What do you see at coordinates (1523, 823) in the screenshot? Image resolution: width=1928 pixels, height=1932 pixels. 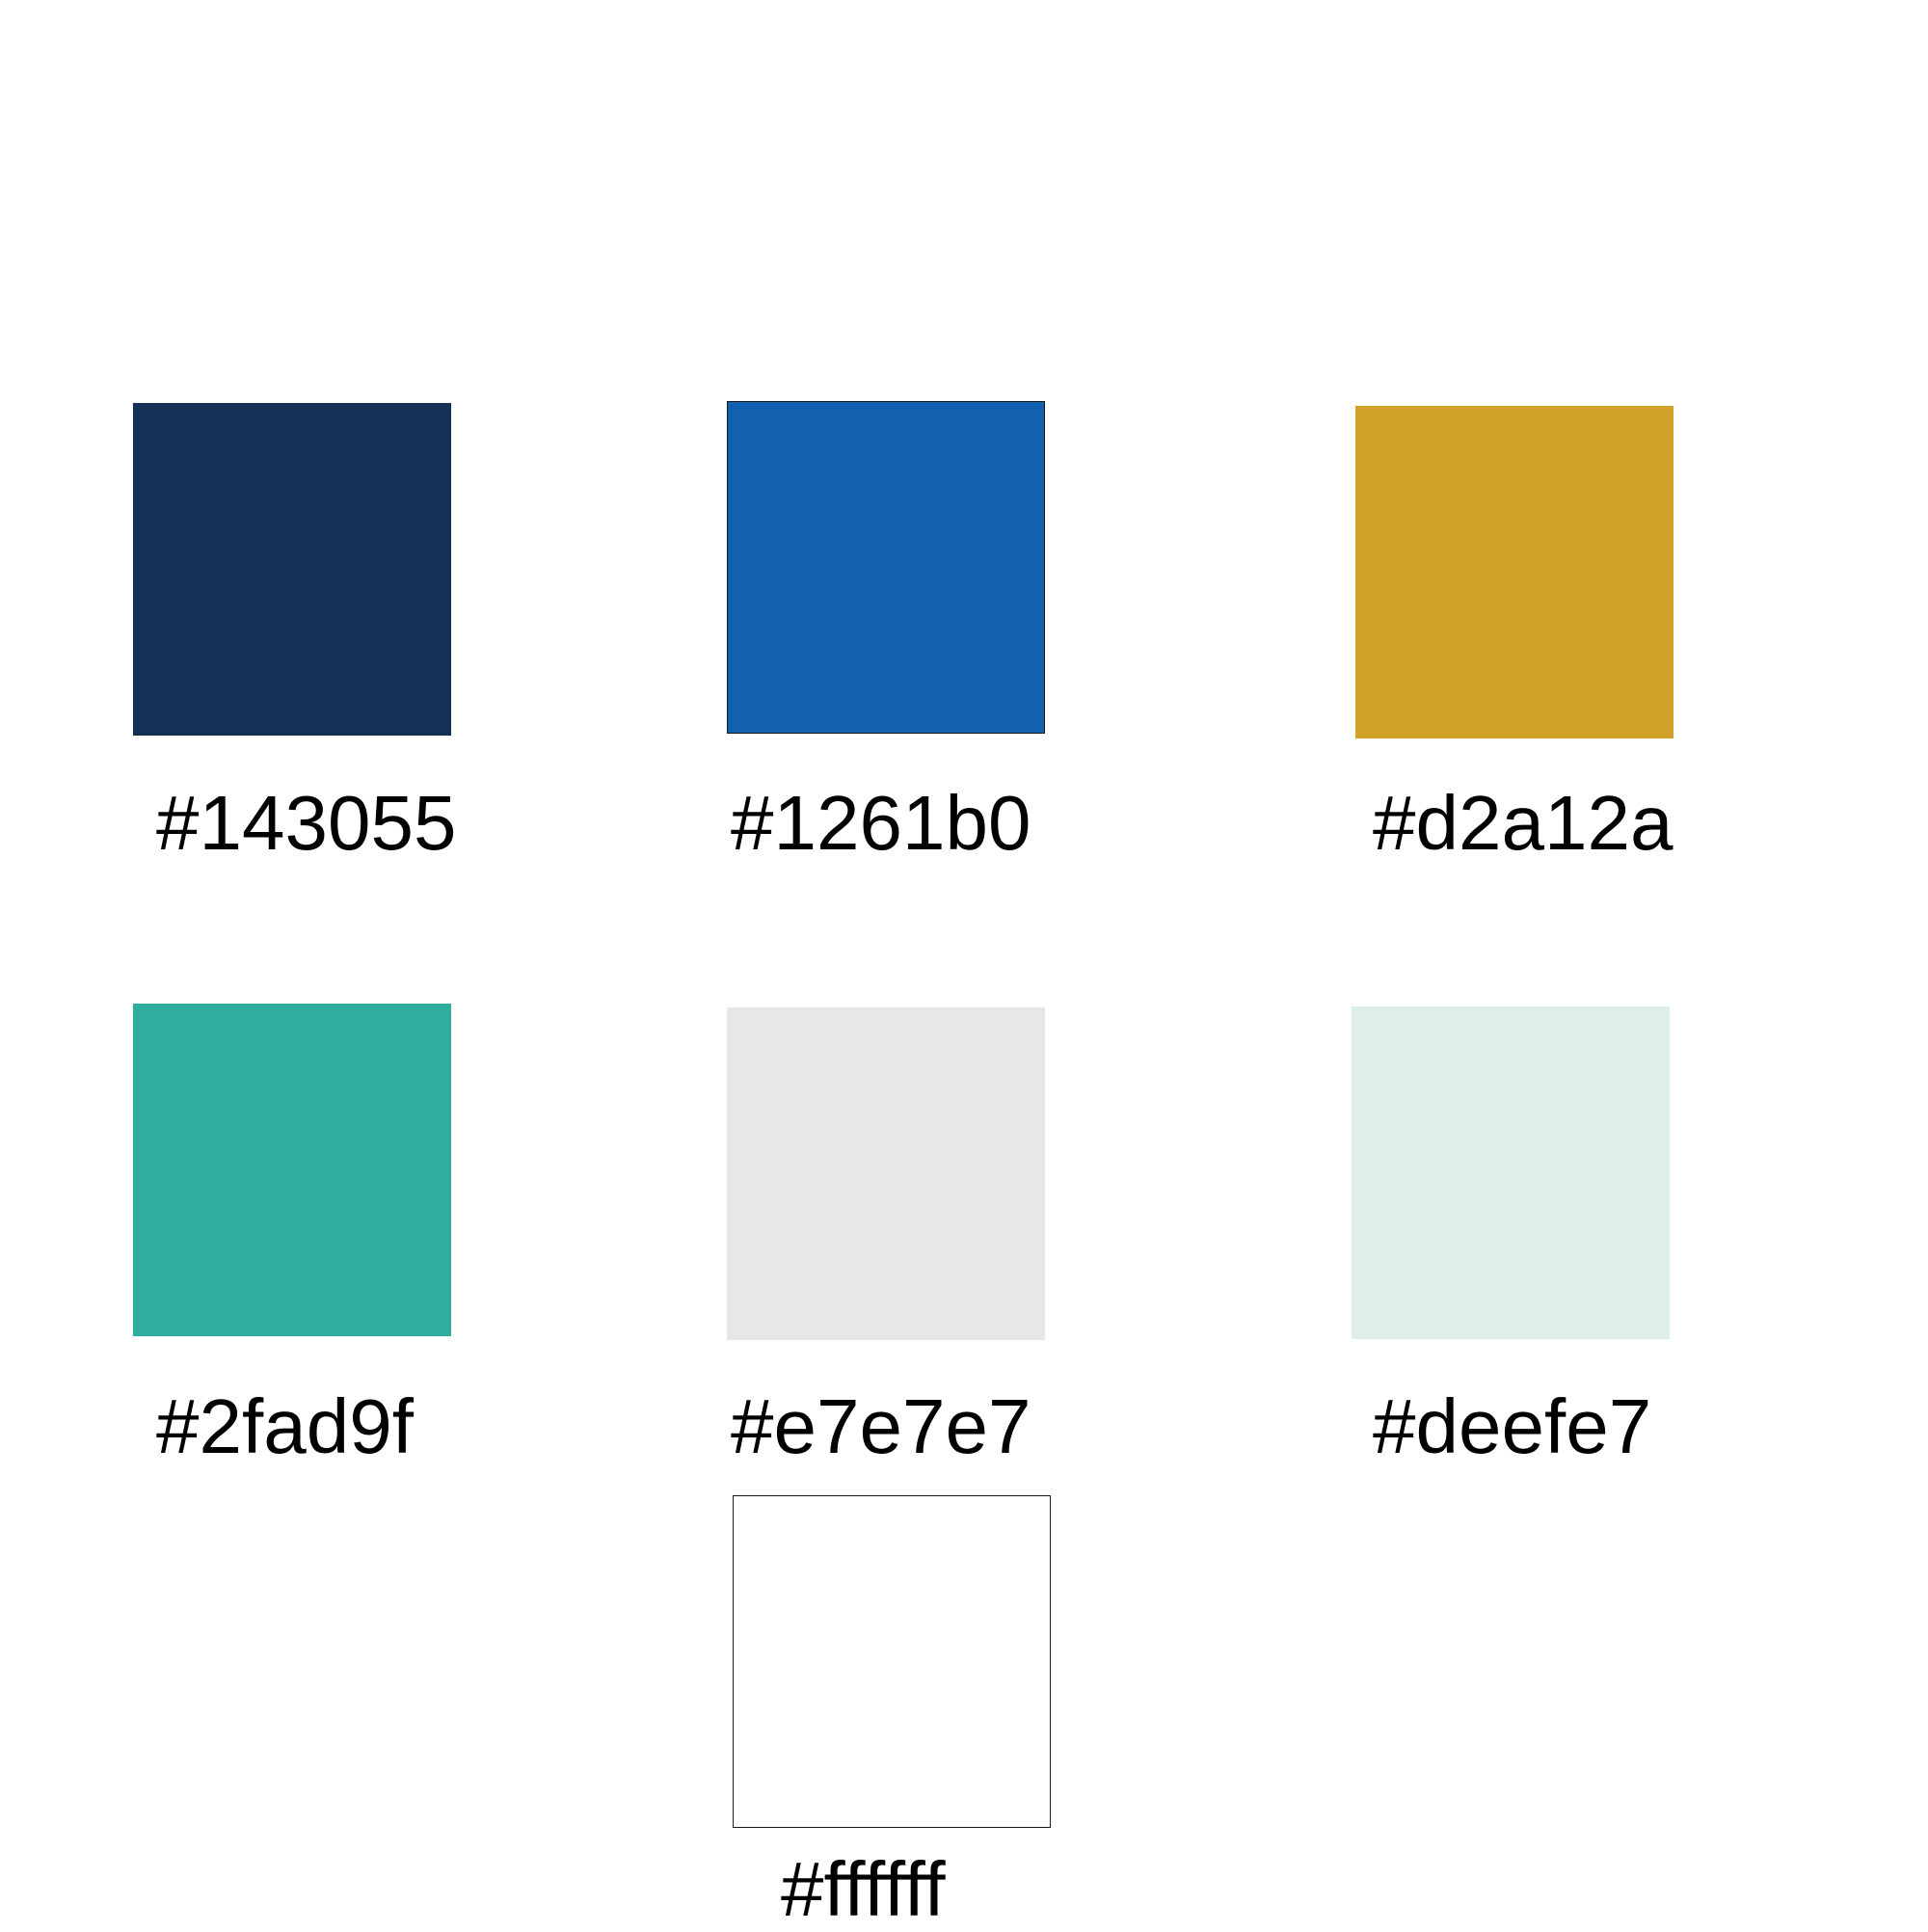 I see `swatch-label-gold: #d2a12a` at bounding box center [1523, 823].